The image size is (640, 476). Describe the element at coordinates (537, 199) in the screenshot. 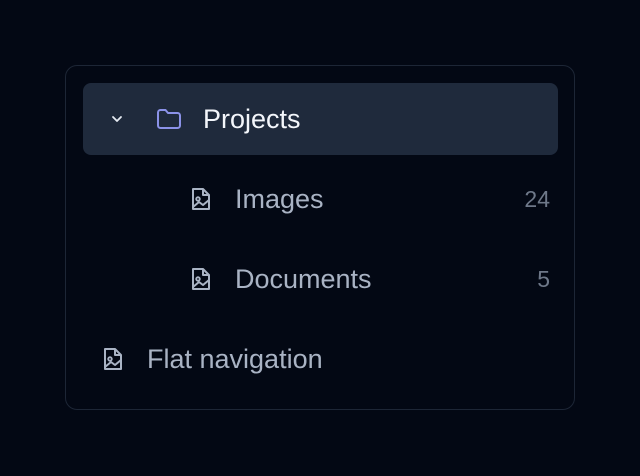

I see `item-count-badge: 24` at that location.